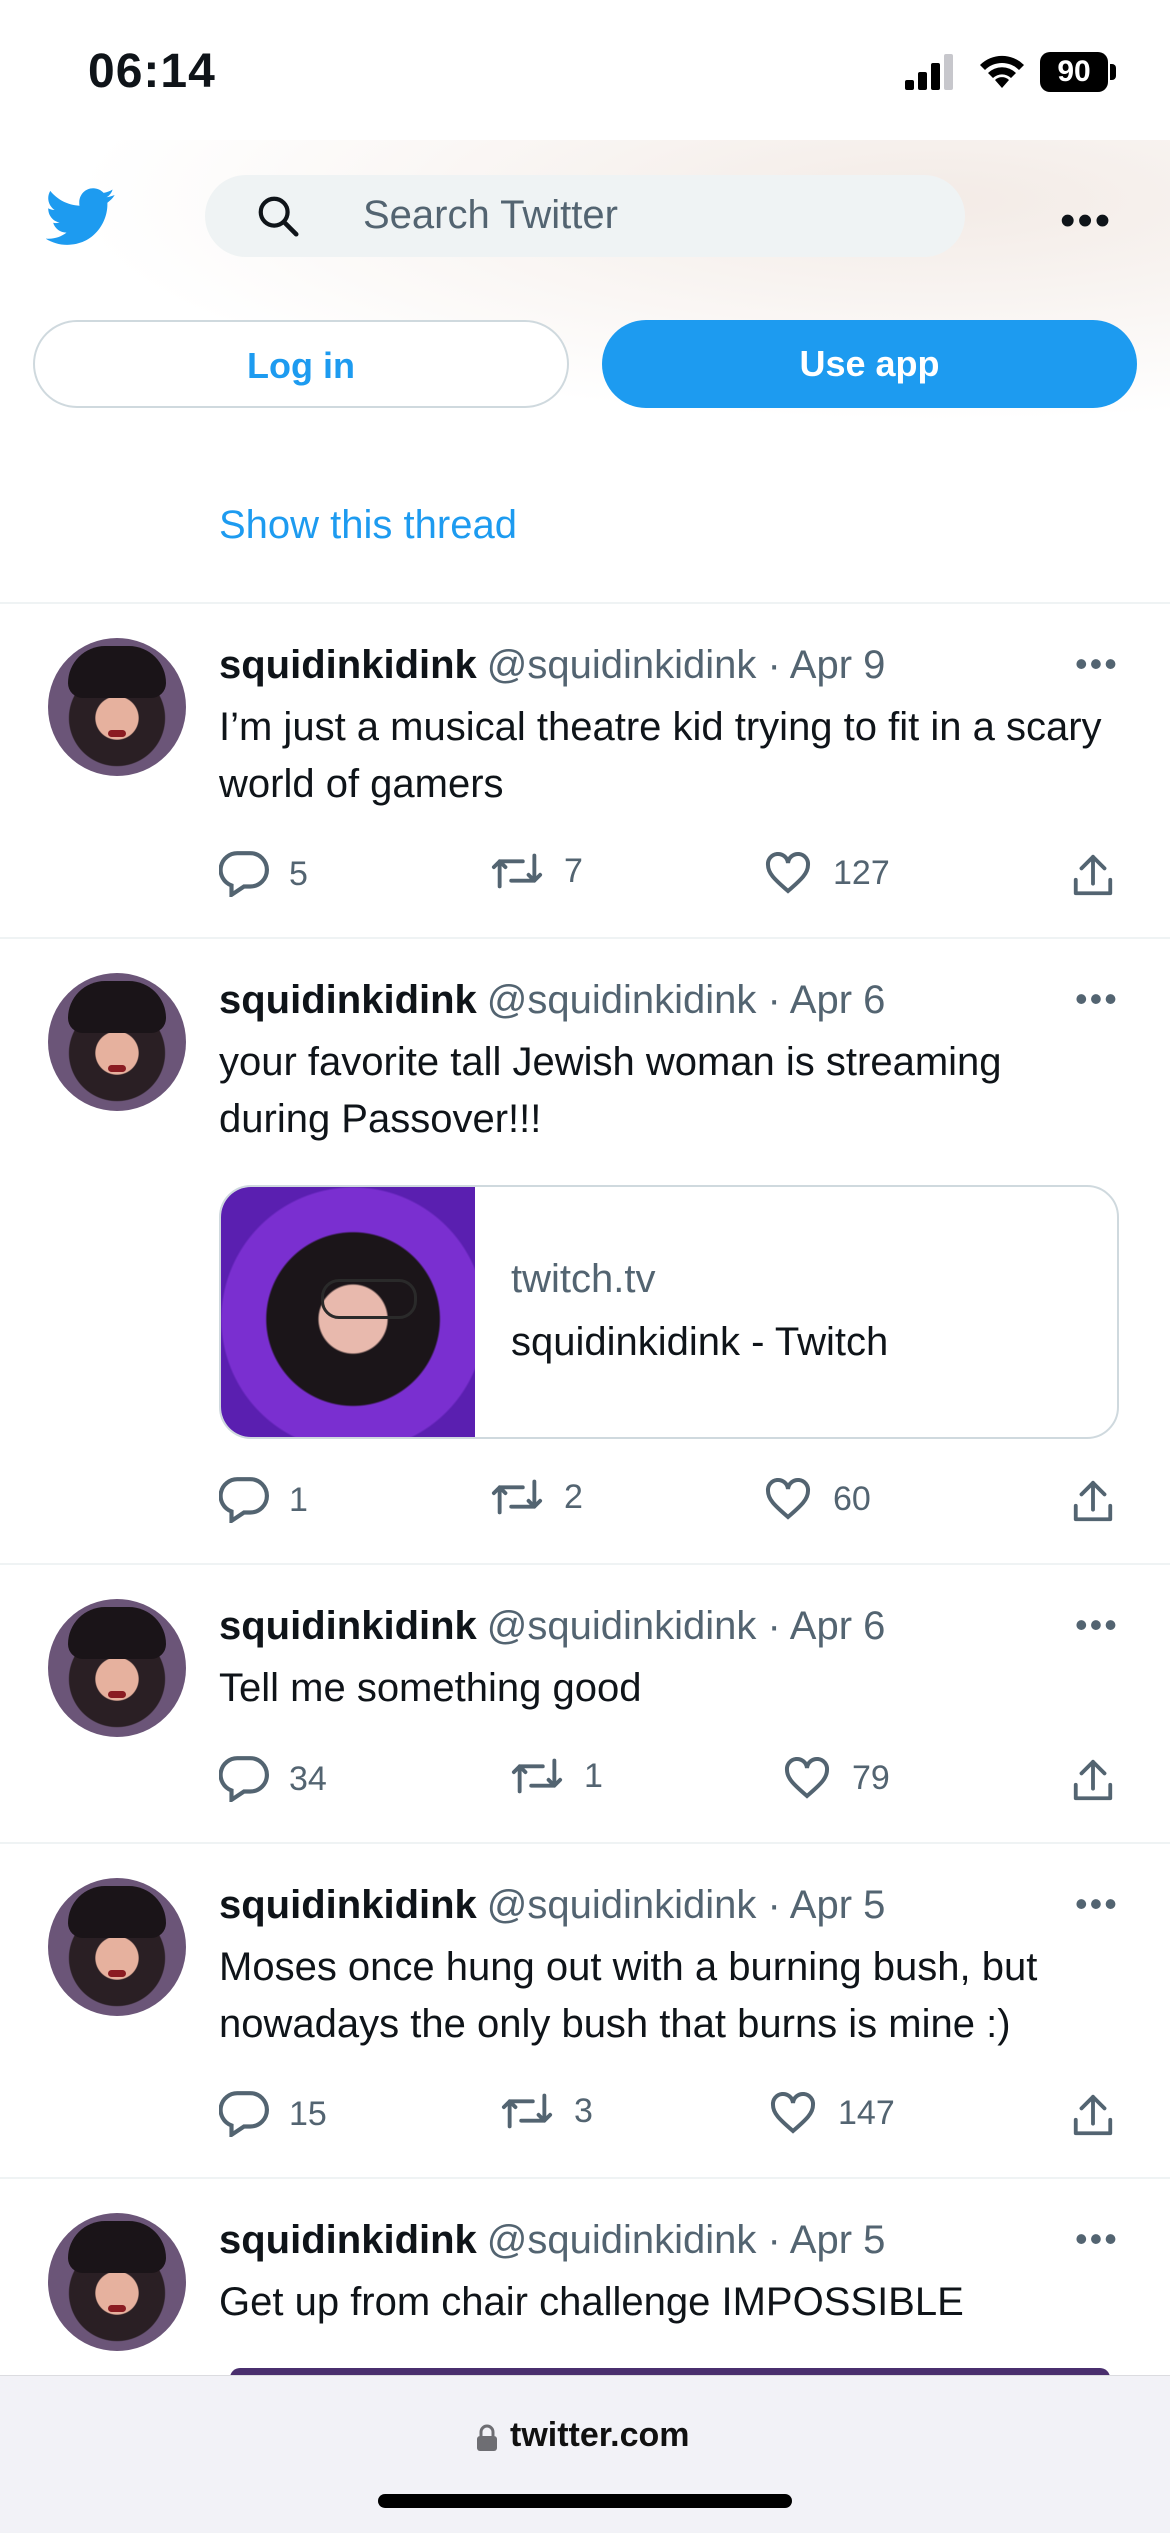 This screenshot has width=1170, height=2533. I want to click on link-card-domain: twitch.tv, so click(583, 1279).